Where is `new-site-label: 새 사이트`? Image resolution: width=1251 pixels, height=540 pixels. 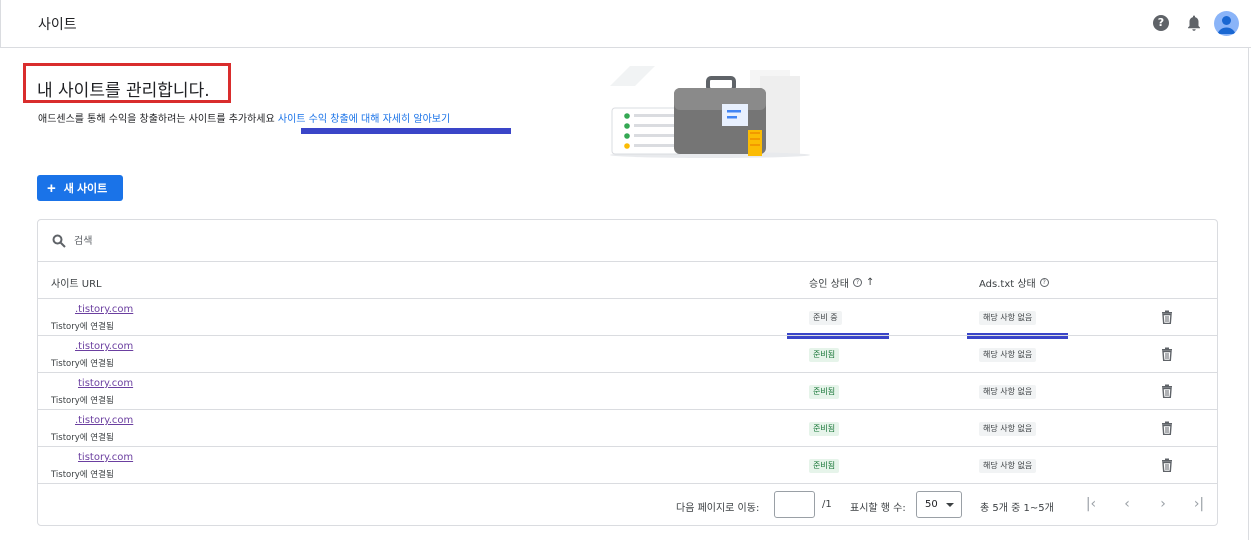
new-site-label: 새 사이트 is located at coordinates (85, 189).